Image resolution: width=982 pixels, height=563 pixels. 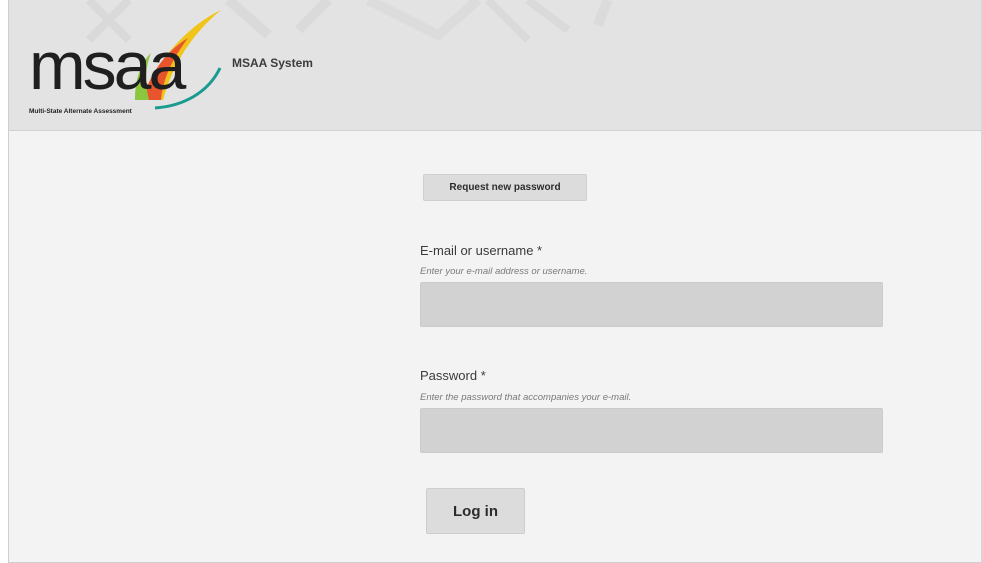 I want to click on username-input, so click(x=651, y=304).